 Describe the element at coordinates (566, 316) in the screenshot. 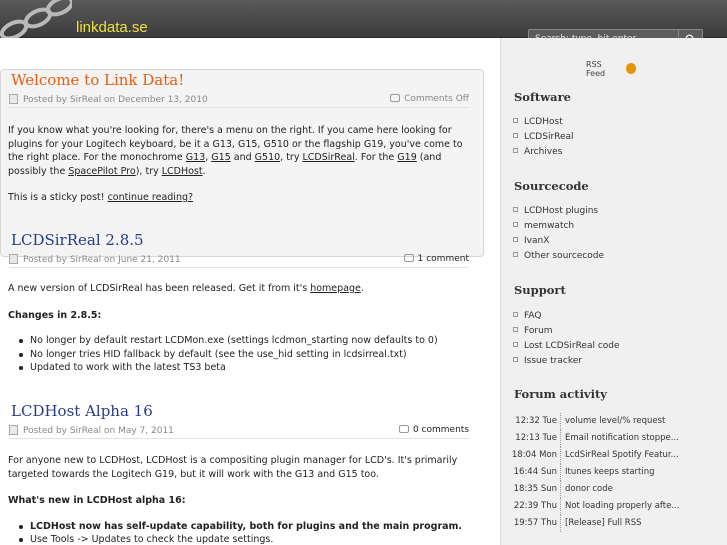

I see `sidebar-item-faq: FAQ` at that location.